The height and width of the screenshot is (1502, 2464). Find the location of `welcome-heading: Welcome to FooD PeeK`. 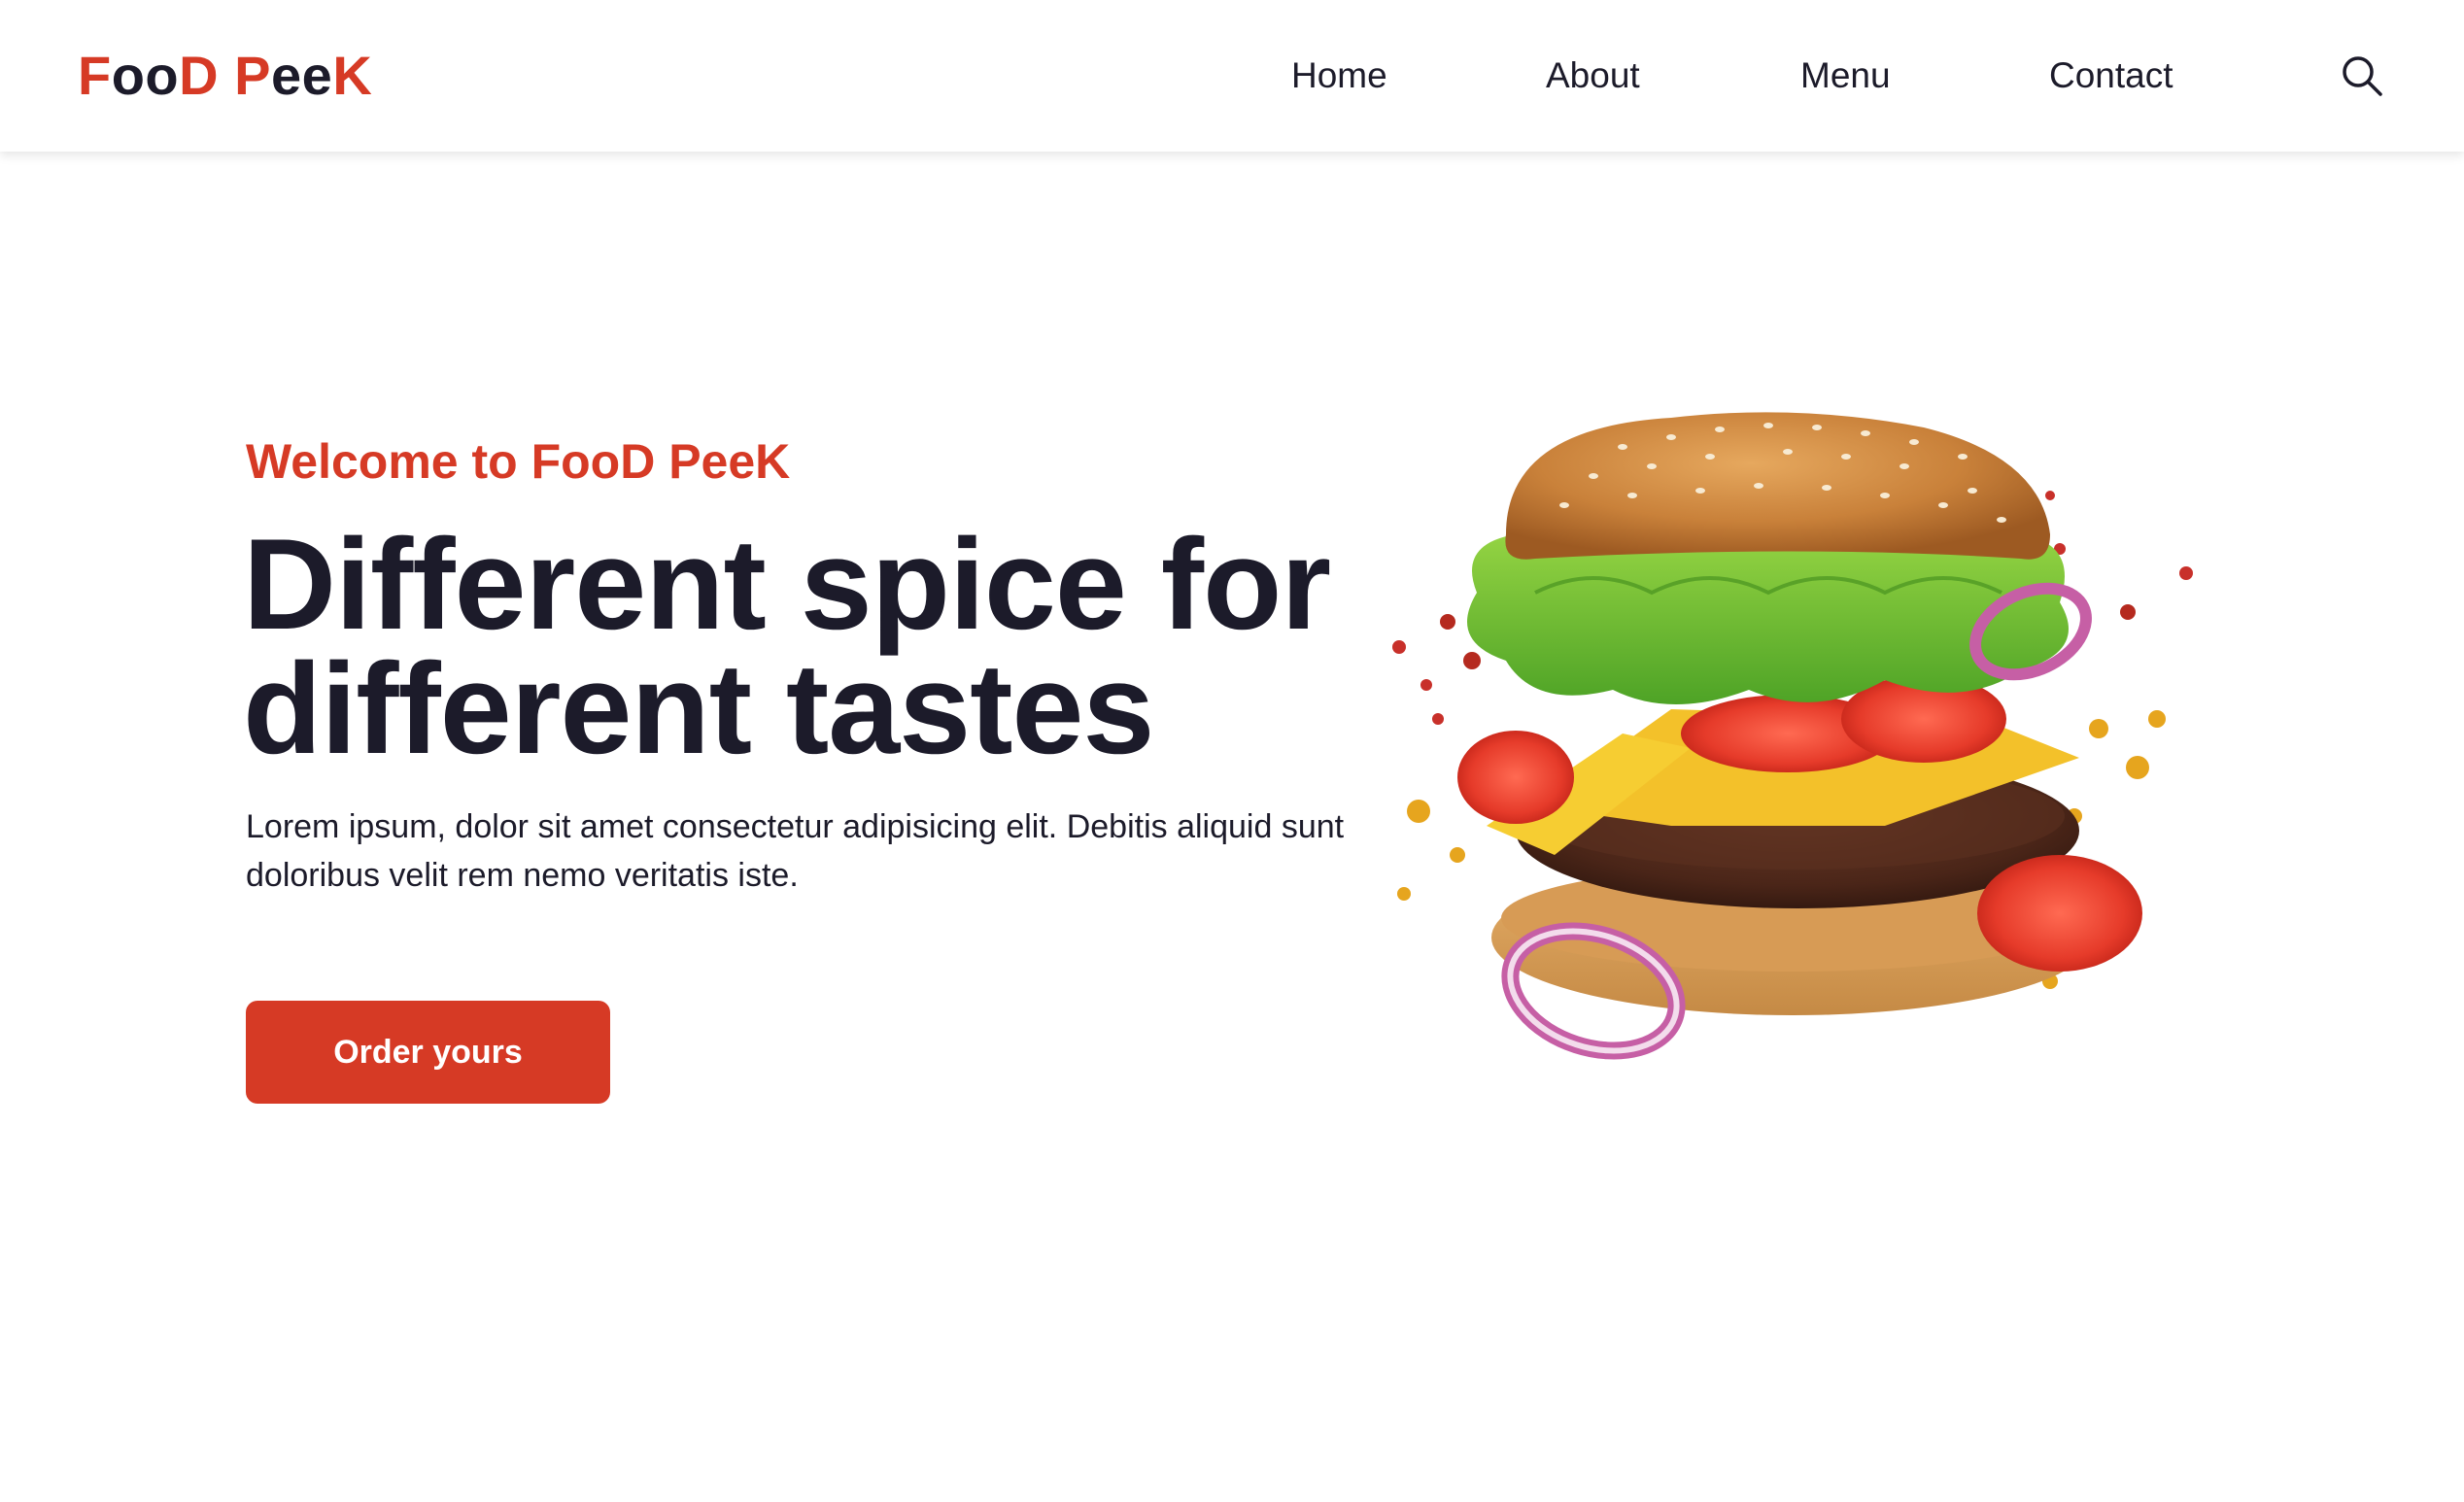

welcome-heading: Welcome to FooD PeeK is located at coordinates (518, 461).